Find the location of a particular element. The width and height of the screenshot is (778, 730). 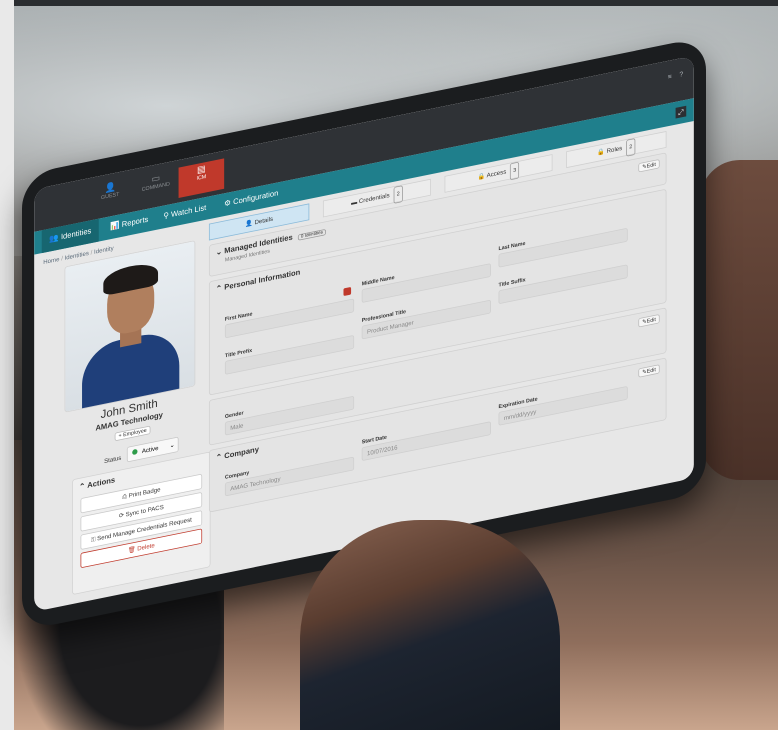

app-switch-command: ▭ COMMAND is located at coordinates (156, 188).